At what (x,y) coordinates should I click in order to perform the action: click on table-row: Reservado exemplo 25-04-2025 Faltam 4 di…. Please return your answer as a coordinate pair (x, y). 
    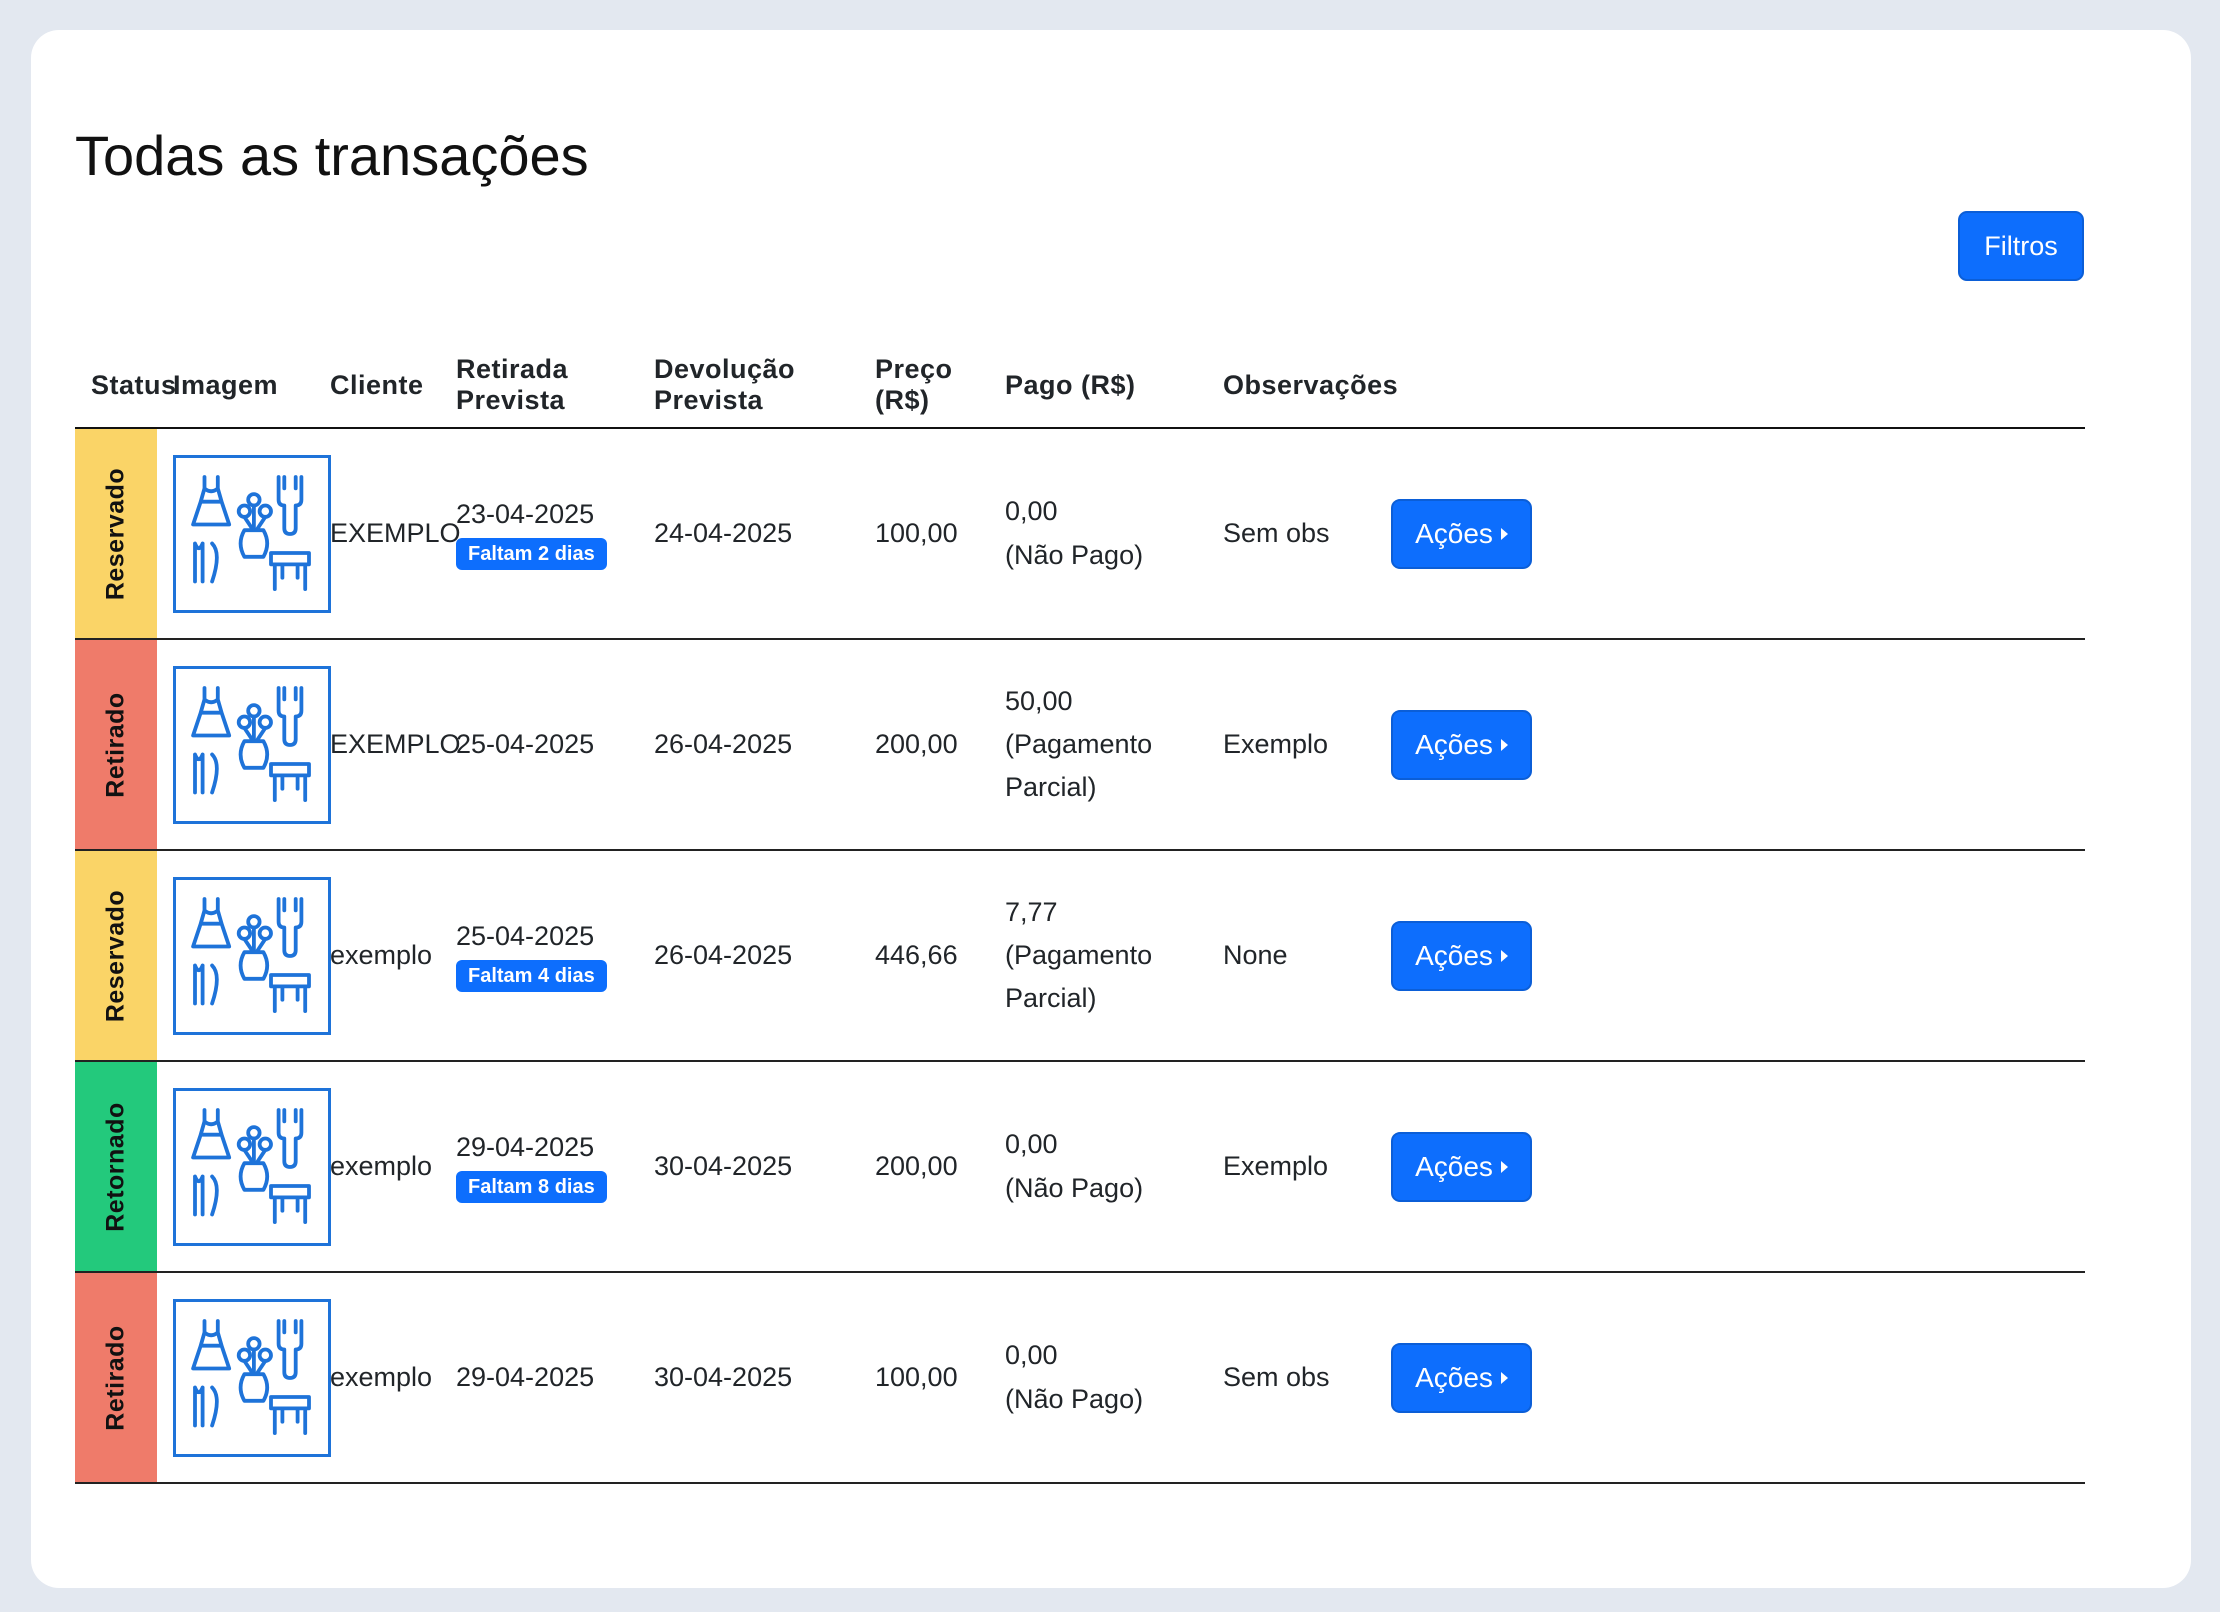
    Looking at the image, I should click on (1080, 956).